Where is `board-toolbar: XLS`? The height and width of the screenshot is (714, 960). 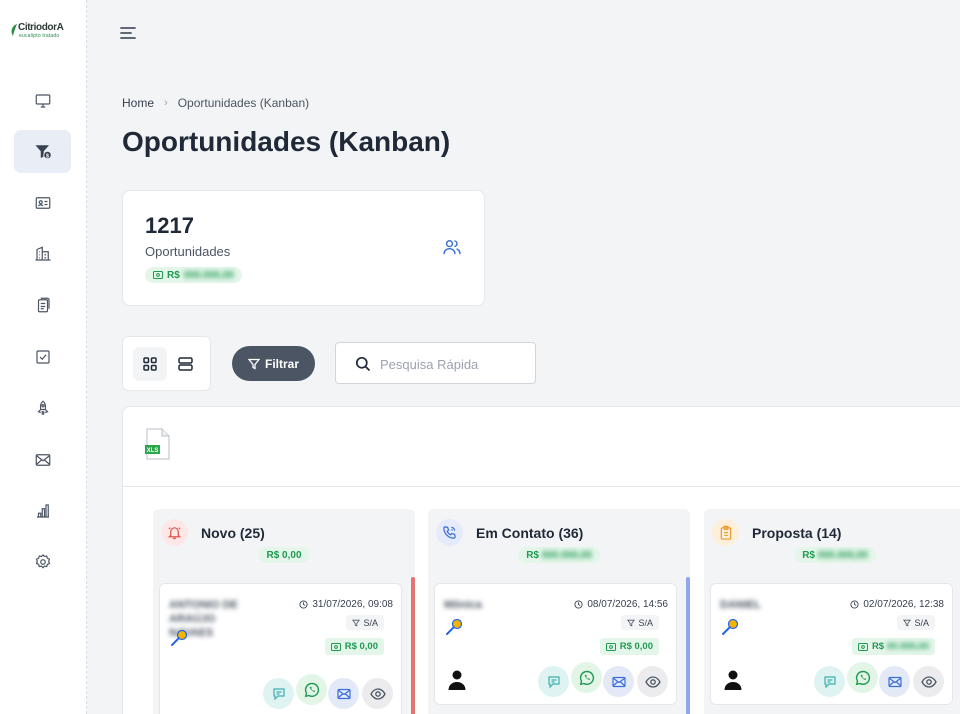 board-toolbar: XLS is located at coordinates (541, 447).